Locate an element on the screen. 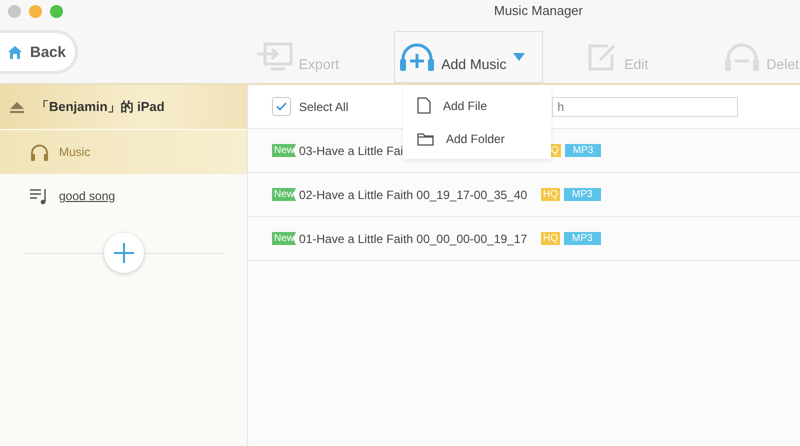 The width and height of the screenshot is (800, 446). folder-icon is located at coordinates (425, 139).